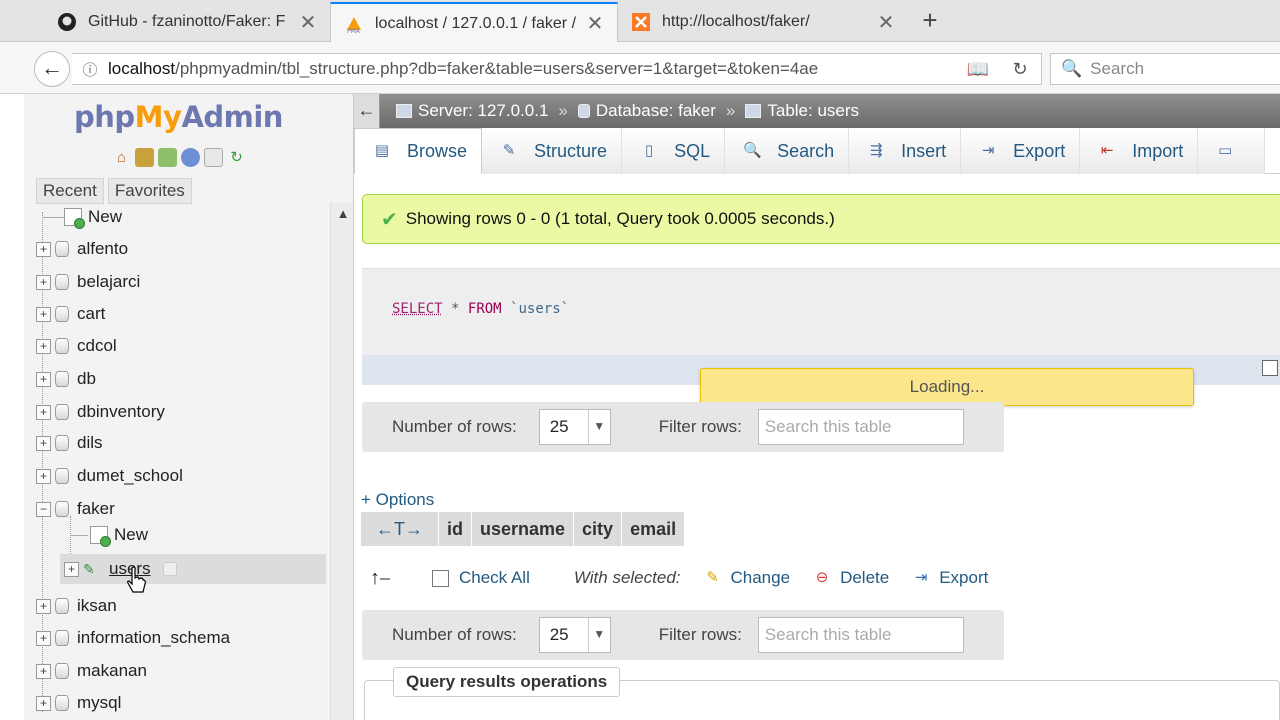 Image resolution: width=1280 pixels, height=720 pixels. I want to click on phpmyadmin-logo: phpMyAdmin, so click(178, 117).